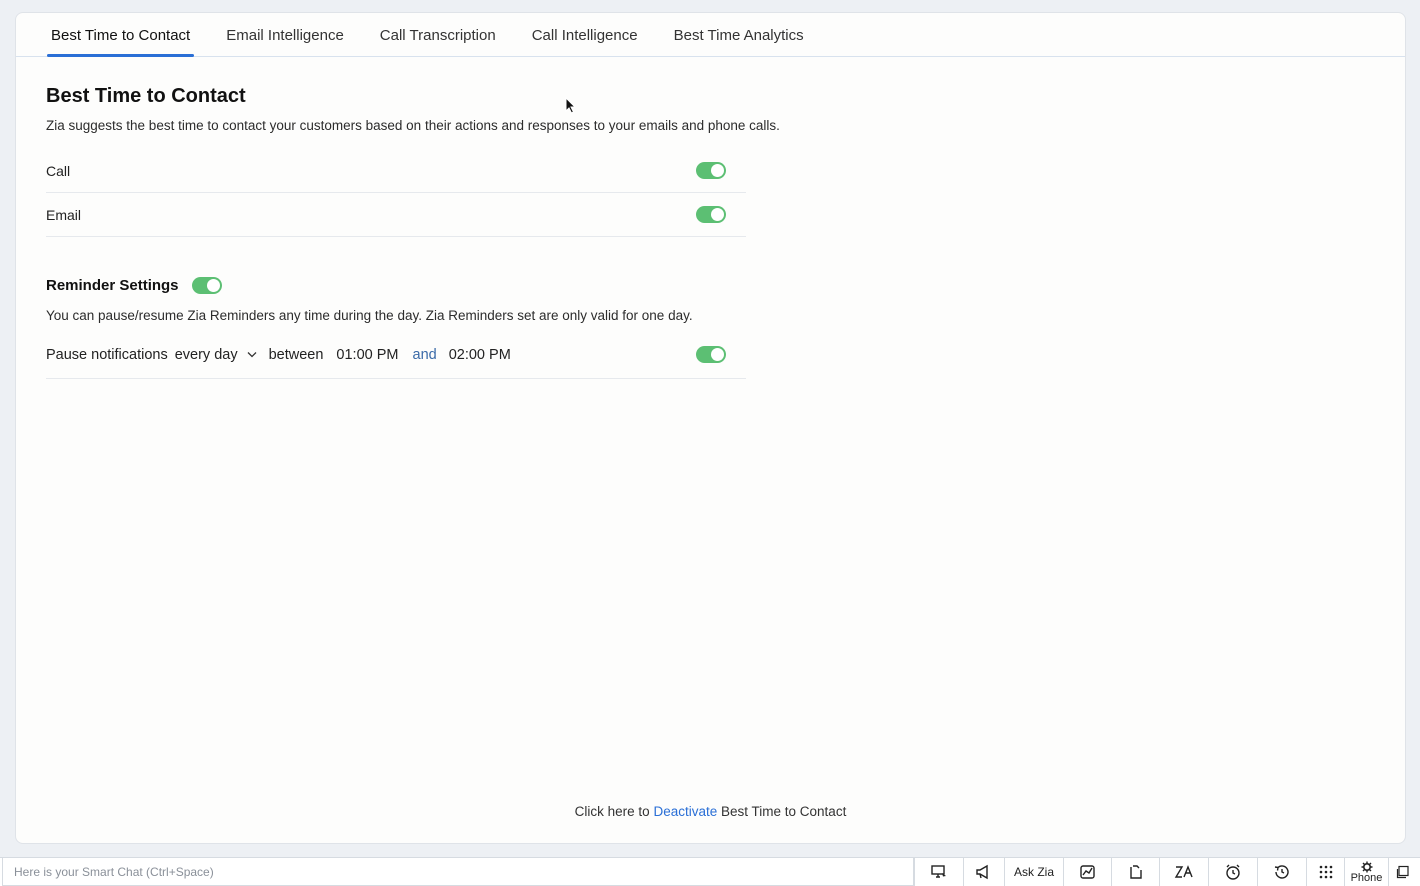 The width and height of the screenshot is (1420, 886). I want to click on apps-grid-icon, so click(1325, 872).